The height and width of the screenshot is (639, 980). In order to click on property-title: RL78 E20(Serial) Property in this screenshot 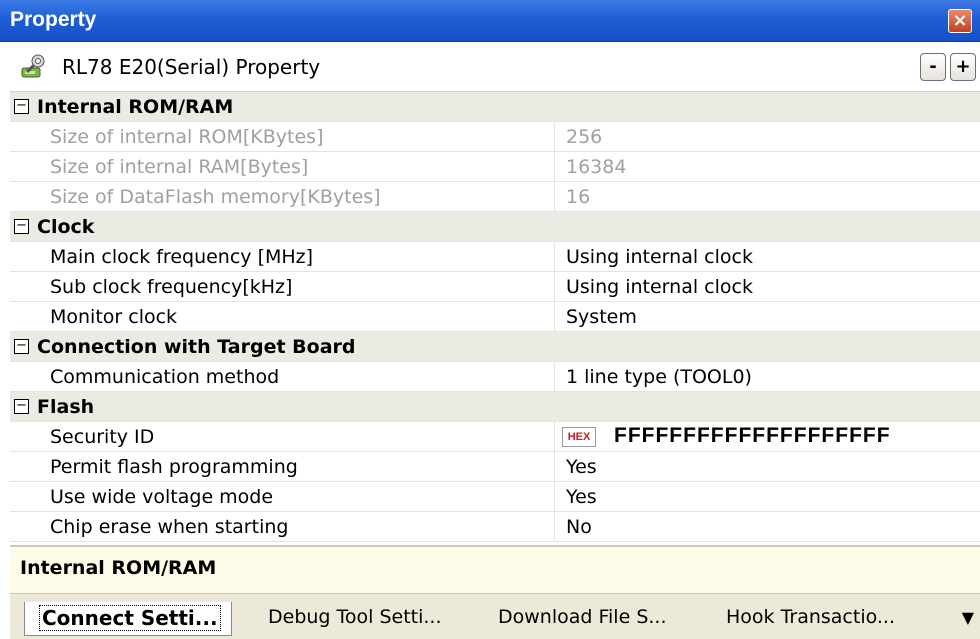, I will do `click(191, 67)`.